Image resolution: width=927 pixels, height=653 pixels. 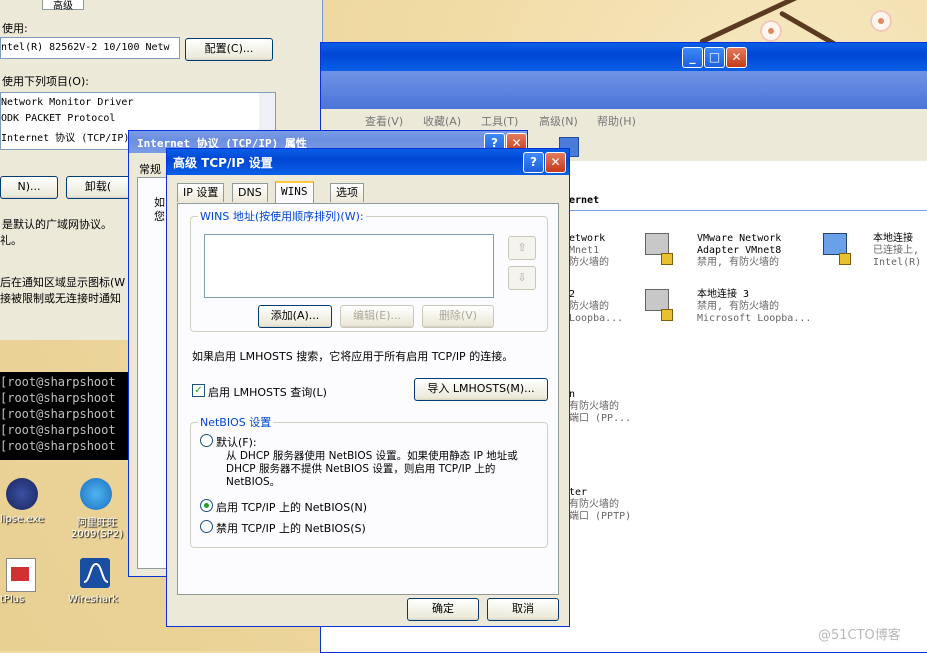 I want to click on items-label: 使用下列项目(O):, so click(x=45, y=81).